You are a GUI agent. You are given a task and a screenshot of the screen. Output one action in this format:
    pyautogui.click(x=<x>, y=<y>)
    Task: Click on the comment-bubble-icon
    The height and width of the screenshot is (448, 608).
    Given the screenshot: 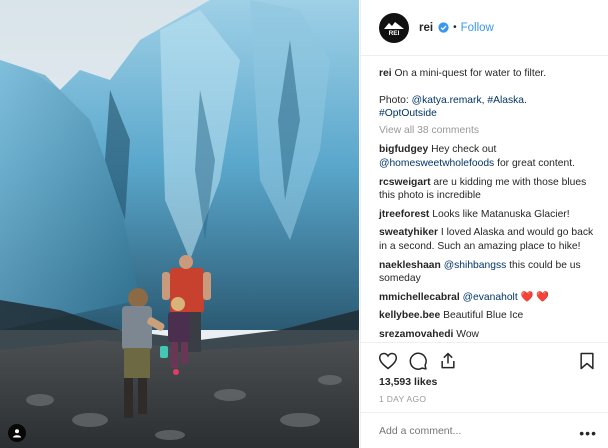 What is the action you would take?
    pyautogui.click(x=418, y=361)
    